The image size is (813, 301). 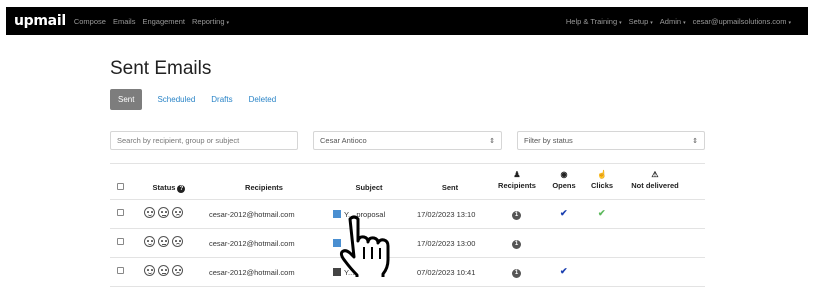 I want to click on nav-setup-label: Setup, so click(x=638, y=21).